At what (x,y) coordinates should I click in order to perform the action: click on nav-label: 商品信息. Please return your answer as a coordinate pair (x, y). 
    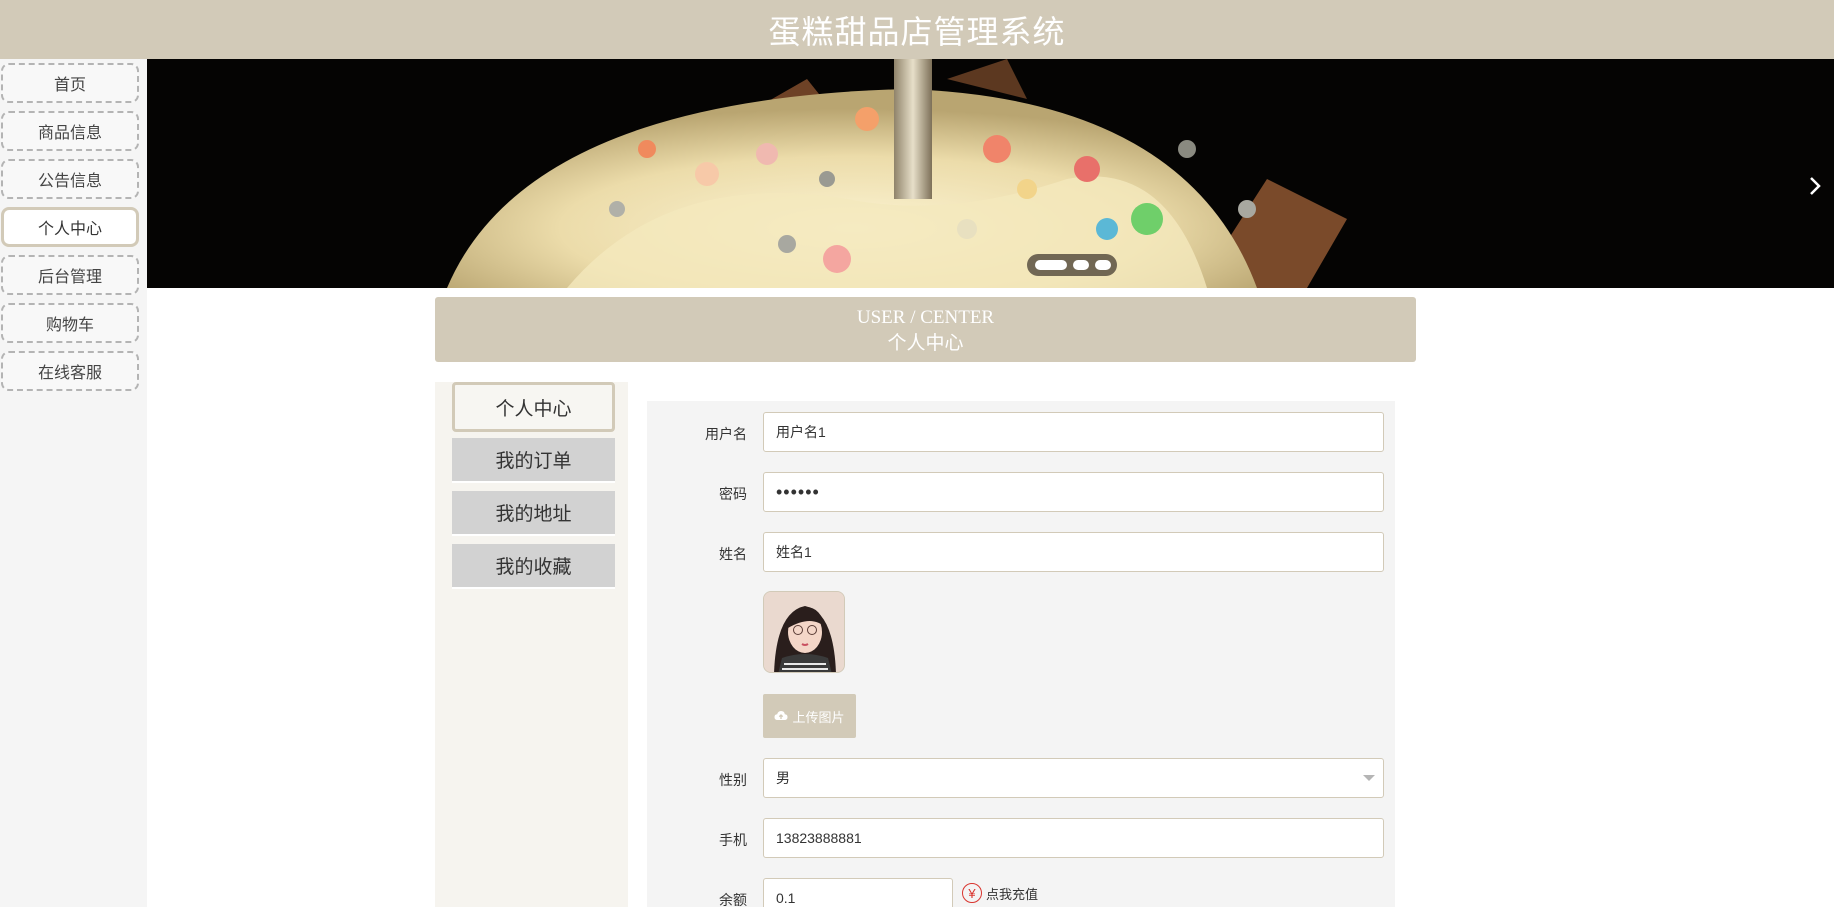
    Looking at the image, I should click on (69, 133).